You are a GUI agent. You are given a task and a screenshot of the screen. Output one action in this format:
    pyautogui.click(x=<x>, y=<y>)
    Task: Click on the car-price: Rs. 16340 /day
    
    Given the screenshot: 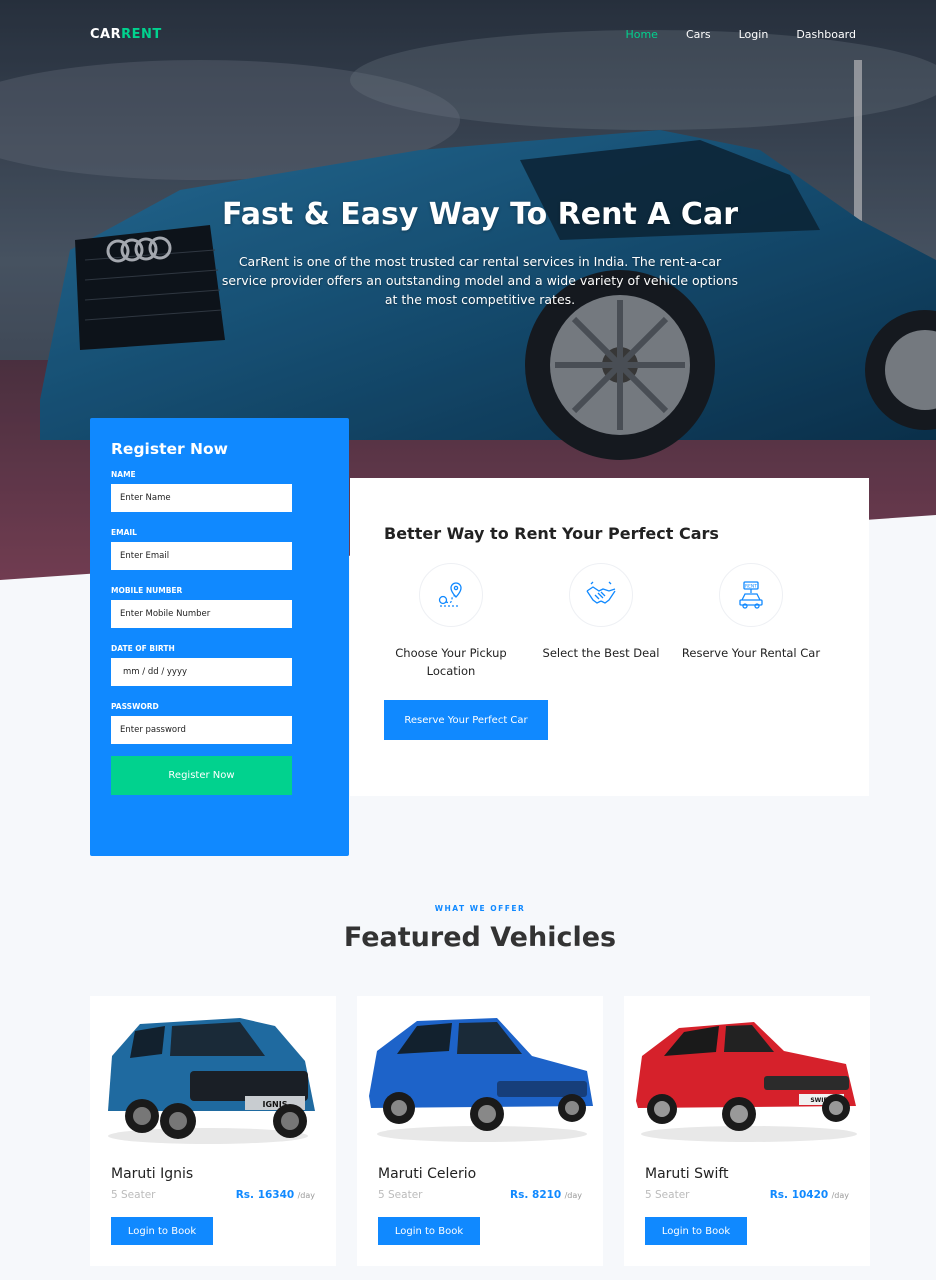 What is the action you would take?
    pyautogui.click(x=275, y=1195)
    